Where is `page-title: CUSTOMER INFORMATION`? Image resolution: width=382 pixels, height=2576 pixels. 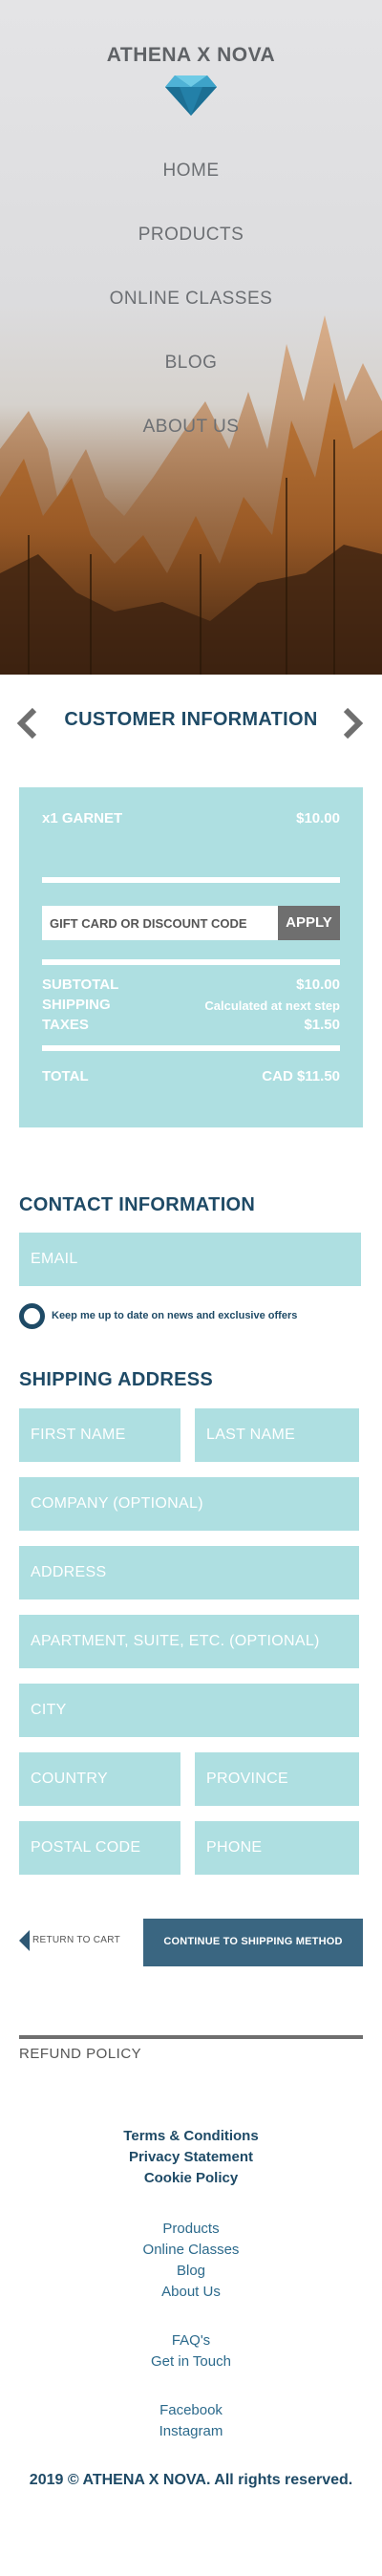
page-title: CUSTOMER INFORMATION is located at coordinates (191, 719).